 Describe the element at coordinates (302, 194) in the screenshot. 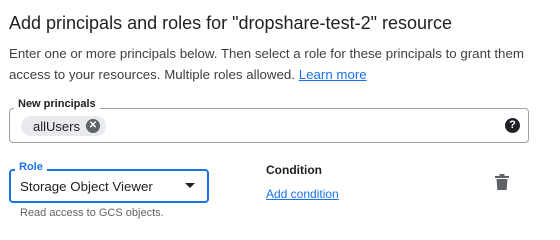

I see `add-condition-link: Add condition` at that location.